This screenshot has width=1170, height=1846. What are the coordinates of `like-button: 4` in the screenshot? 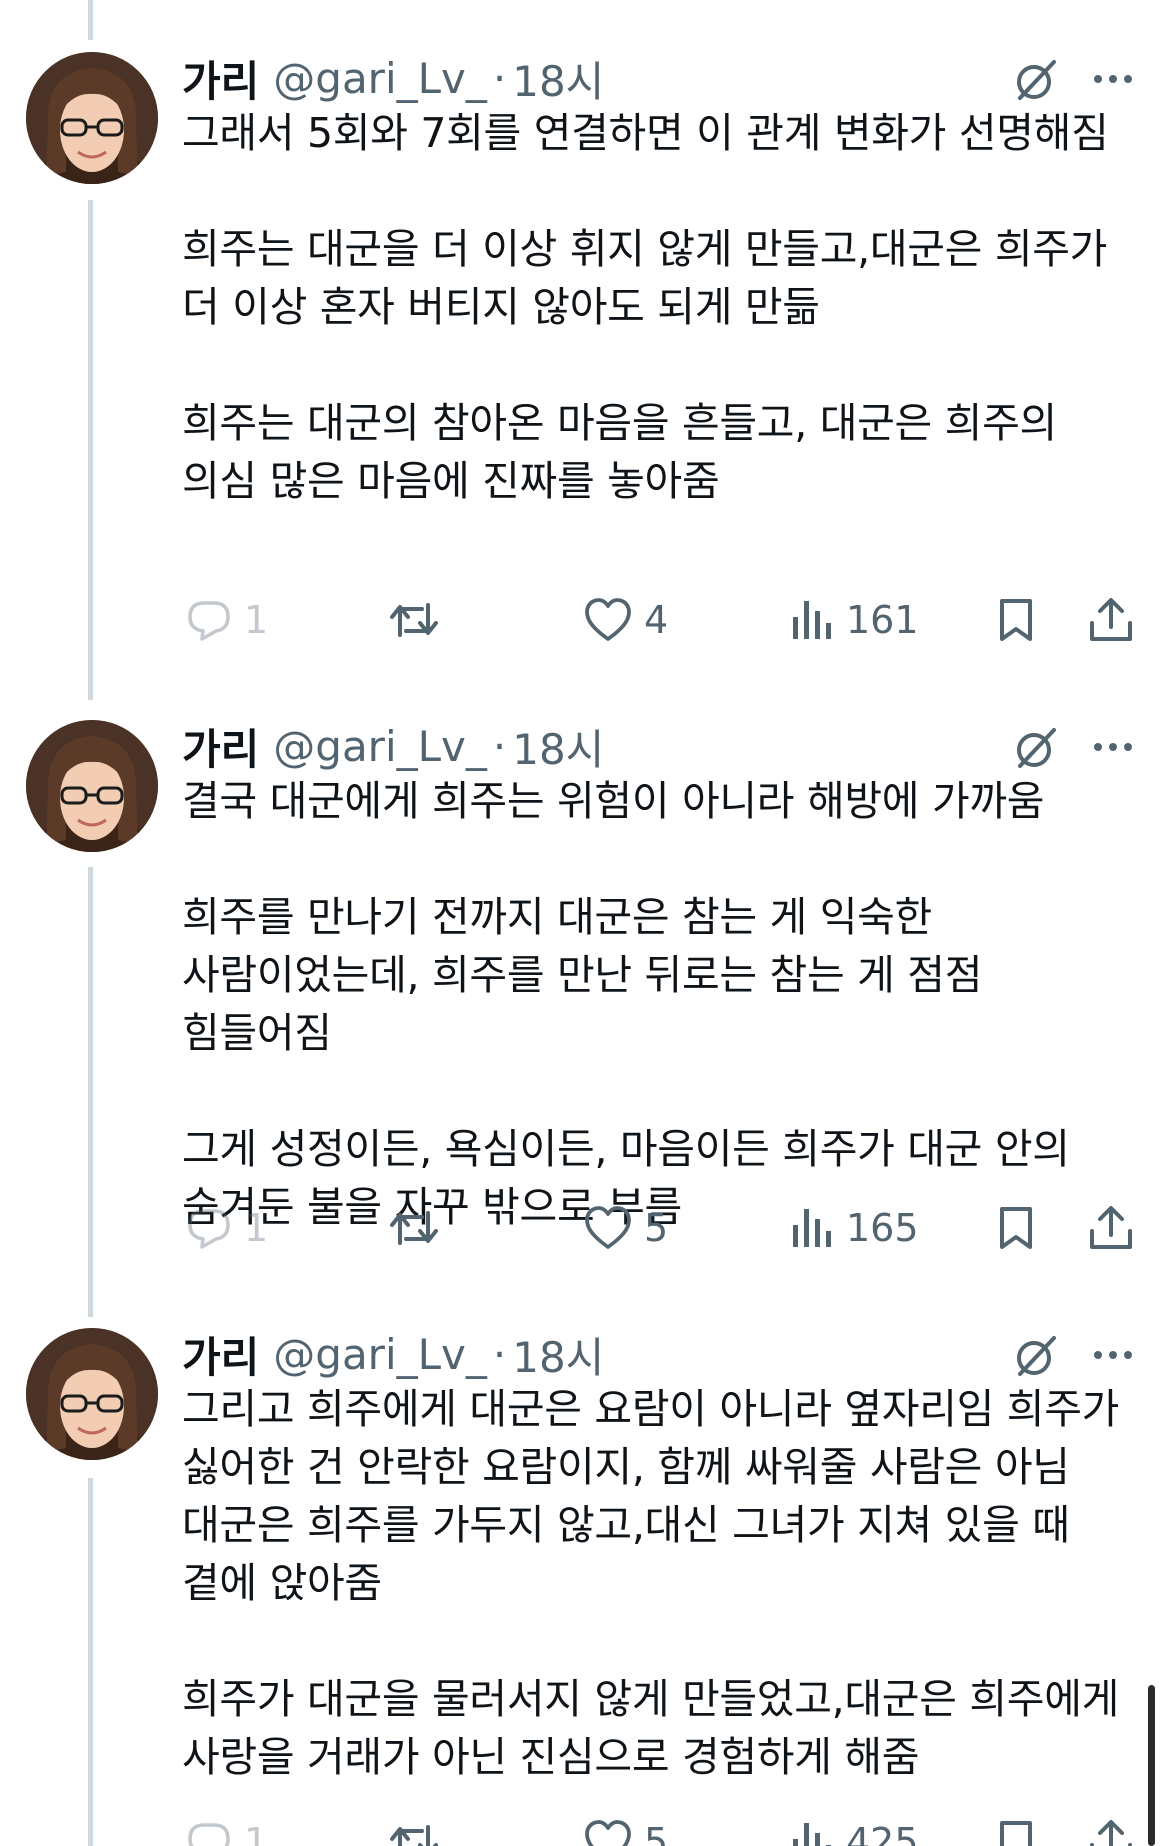 It's located at (626, 620).